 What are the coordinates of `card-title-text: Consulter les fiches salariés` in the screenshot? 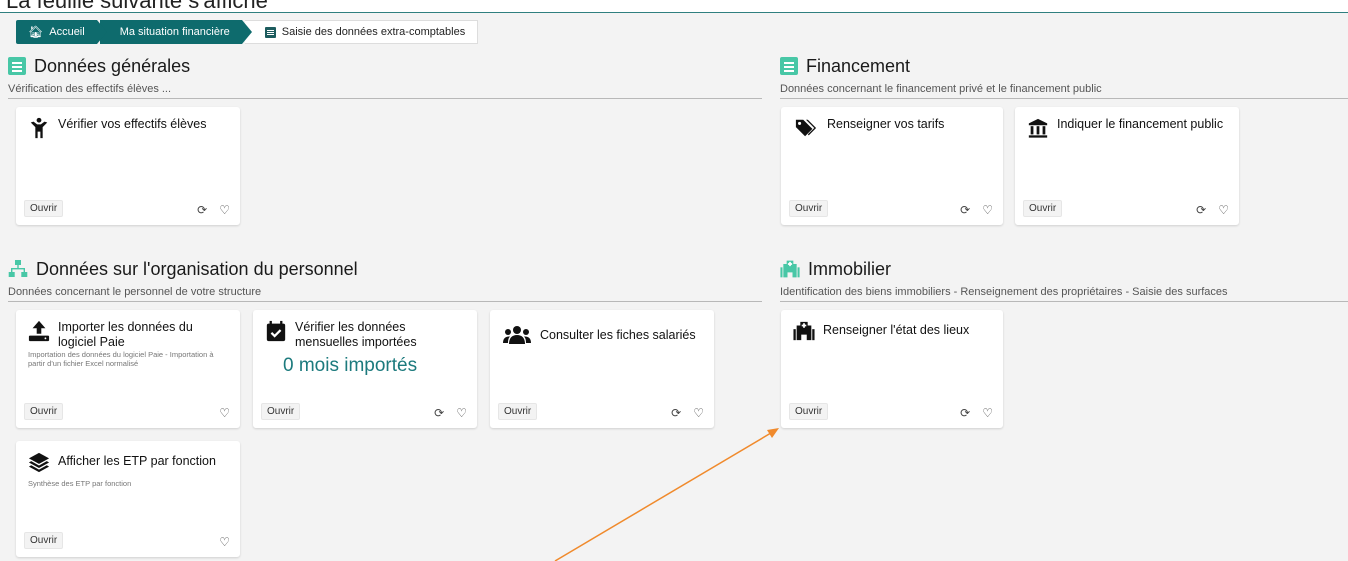 It's located at (618, 335).